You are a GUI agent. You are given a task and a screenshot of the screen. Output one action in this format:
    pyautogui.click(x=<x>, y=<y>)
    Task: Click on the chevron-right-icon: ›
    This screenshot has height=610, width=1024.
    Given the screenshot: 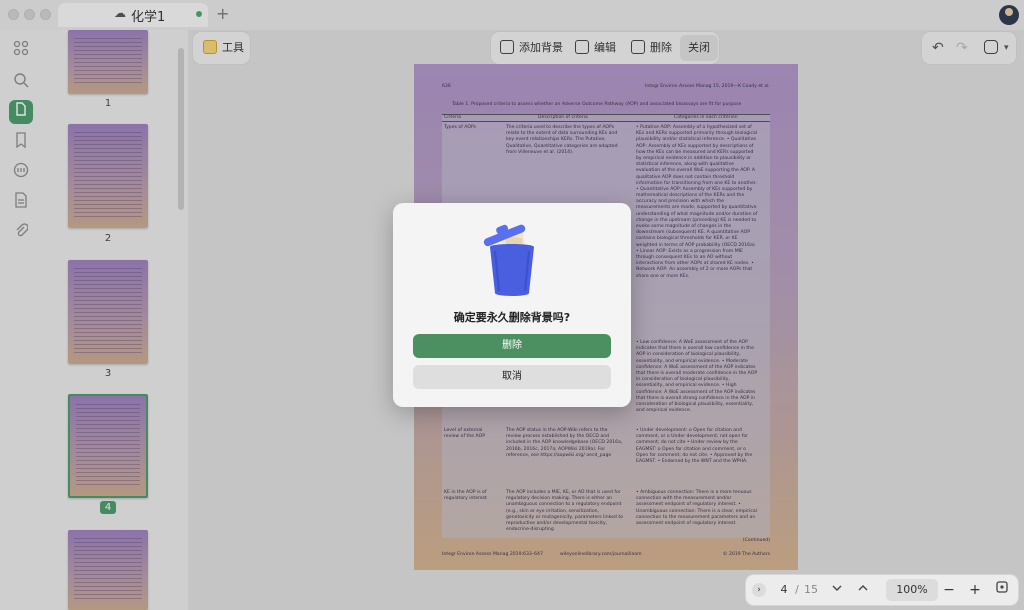 What is the action you would take?
    pyautogui.click(x=759, y=590)
    